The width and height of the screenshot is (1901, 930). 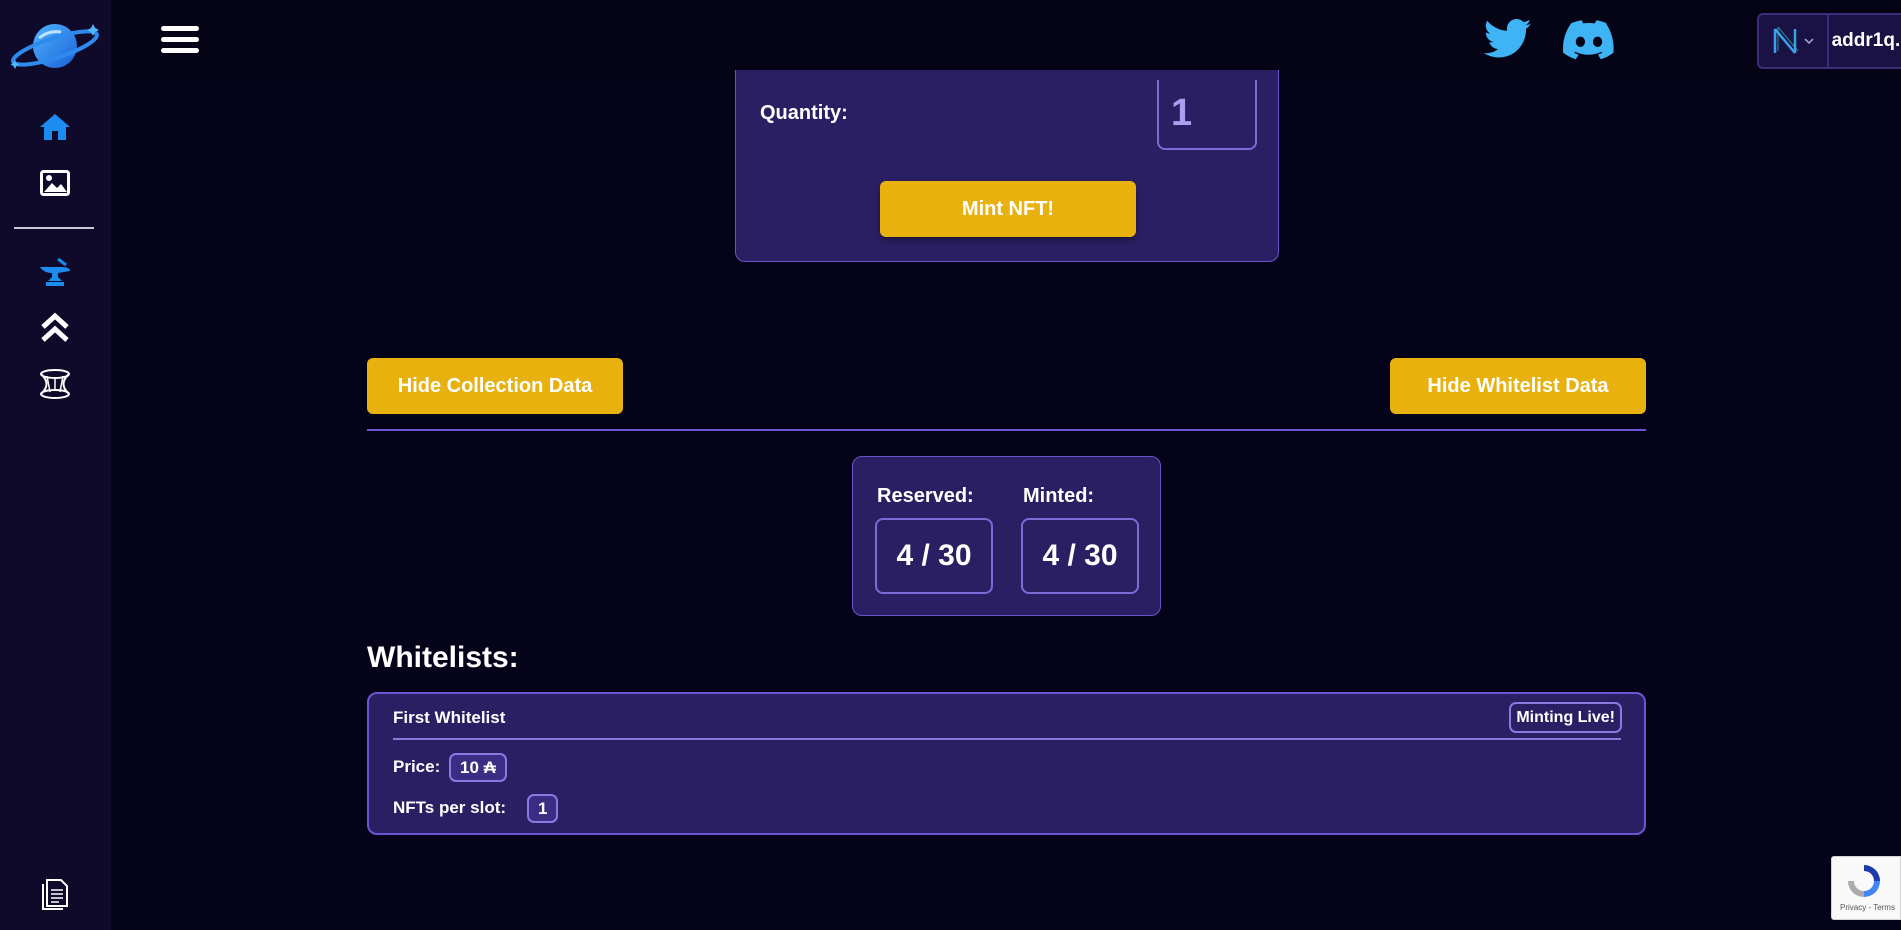 What do you see at coordinates (450, 807) in the screenshot?
I see `nfts-per-slot-label: NFTs per slot:` at bounding box center [450, 807].